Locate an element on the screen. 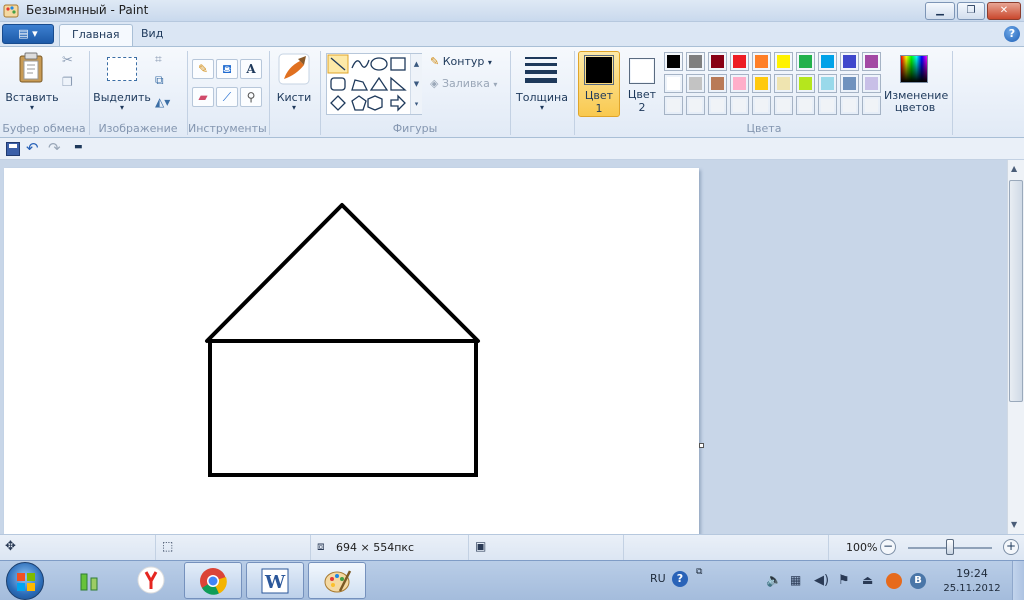 This screenshot has height=600, width=1024. clock-time: 19:24 is located at coordinates (972, 573).